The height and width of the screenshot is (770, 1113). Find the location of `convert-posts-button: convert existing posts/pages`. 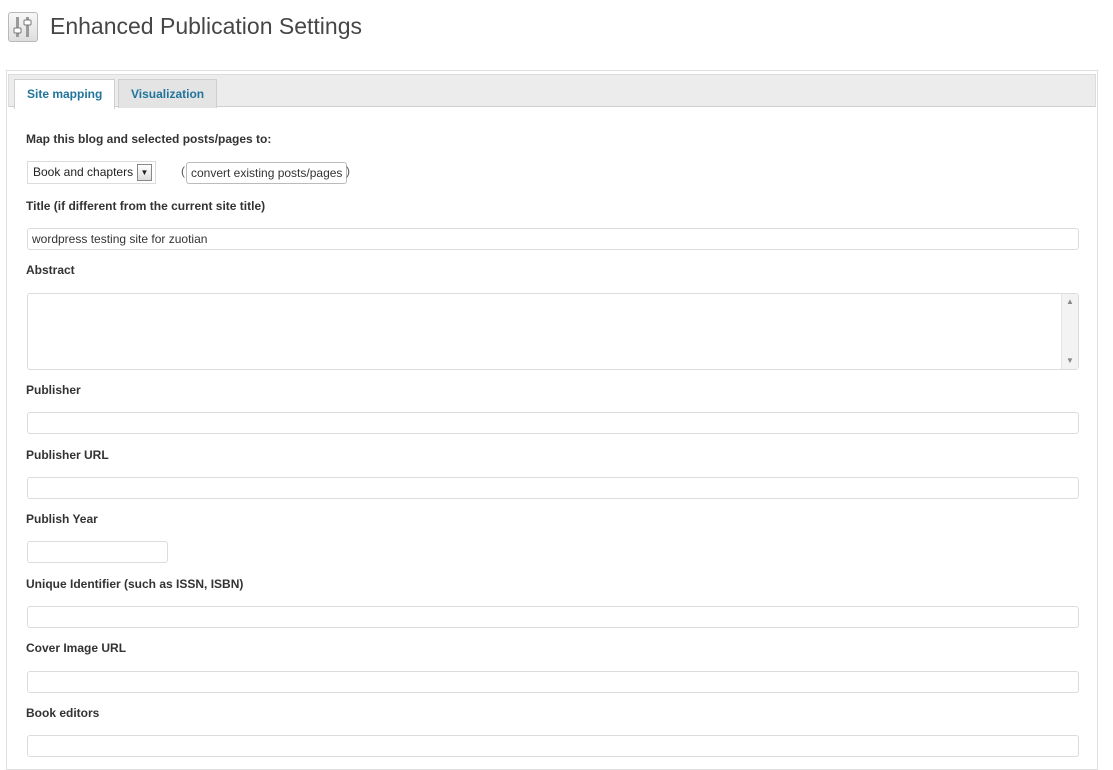

convert-posts-button: convert existing posts/pages is located at coordinates (267, 173).